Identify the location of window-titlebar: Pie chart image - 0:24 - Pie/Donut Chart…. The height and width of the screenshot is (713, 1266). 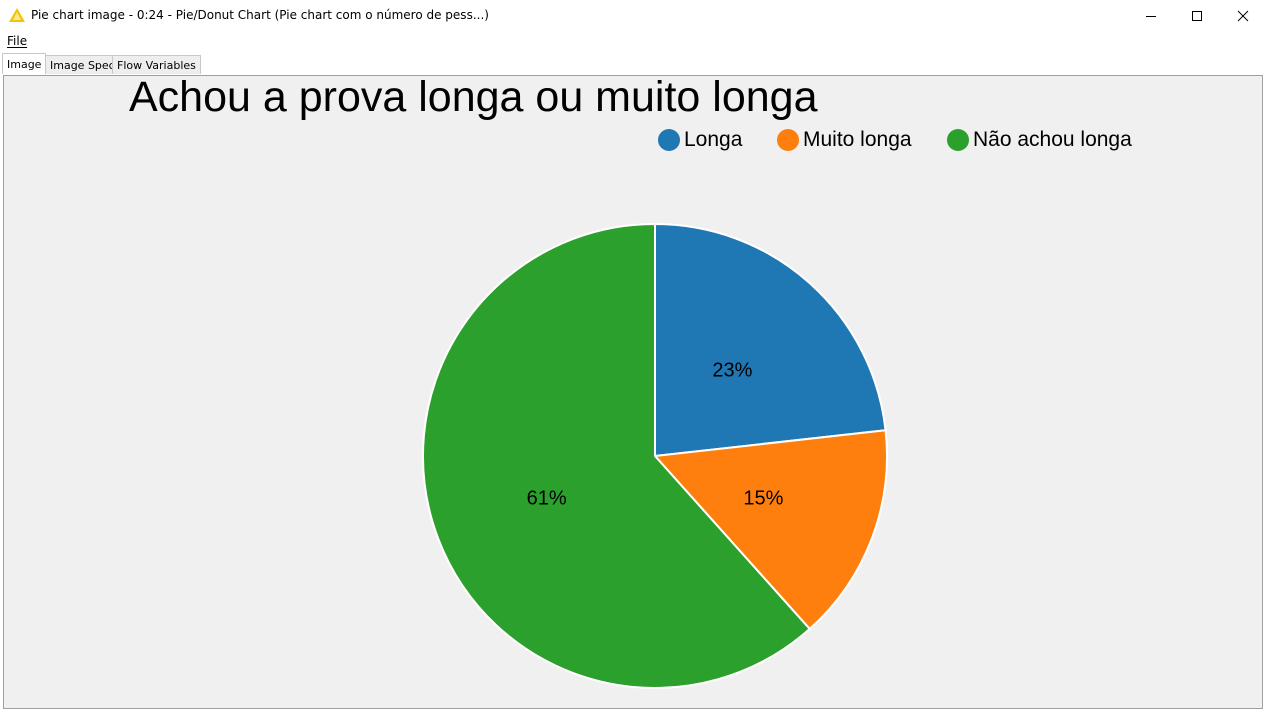
(633, 15).